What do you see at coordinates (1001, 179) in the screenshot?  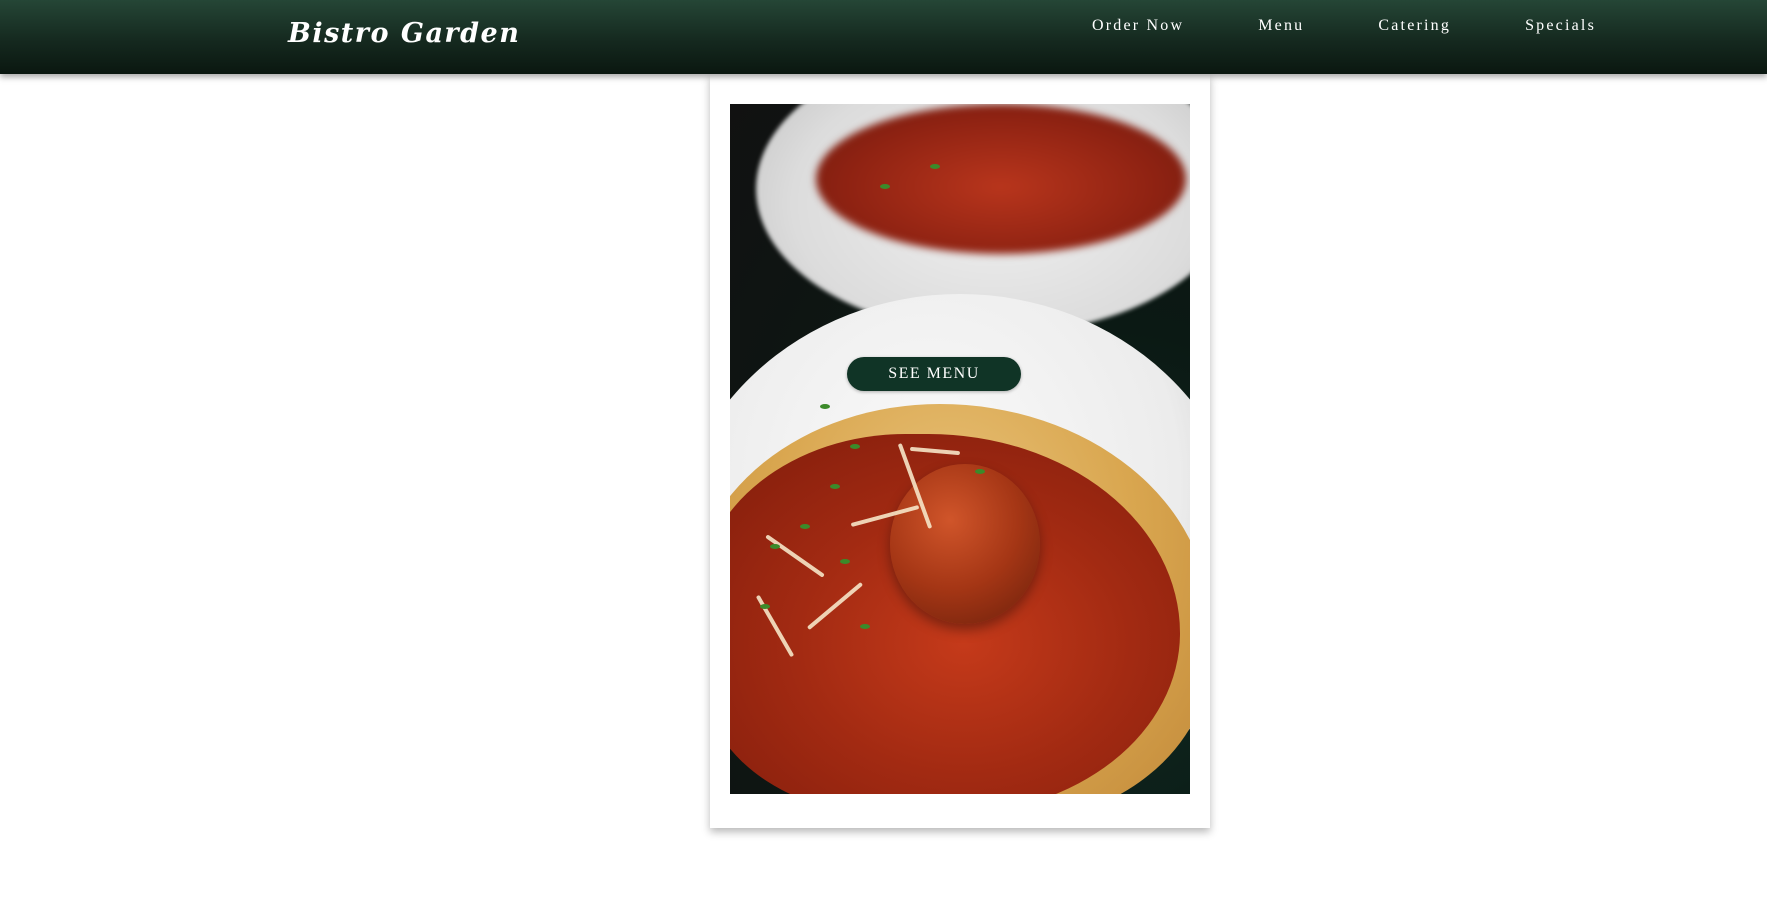 I see `back-bowl-sauce` at bounding box center [1001, 179].